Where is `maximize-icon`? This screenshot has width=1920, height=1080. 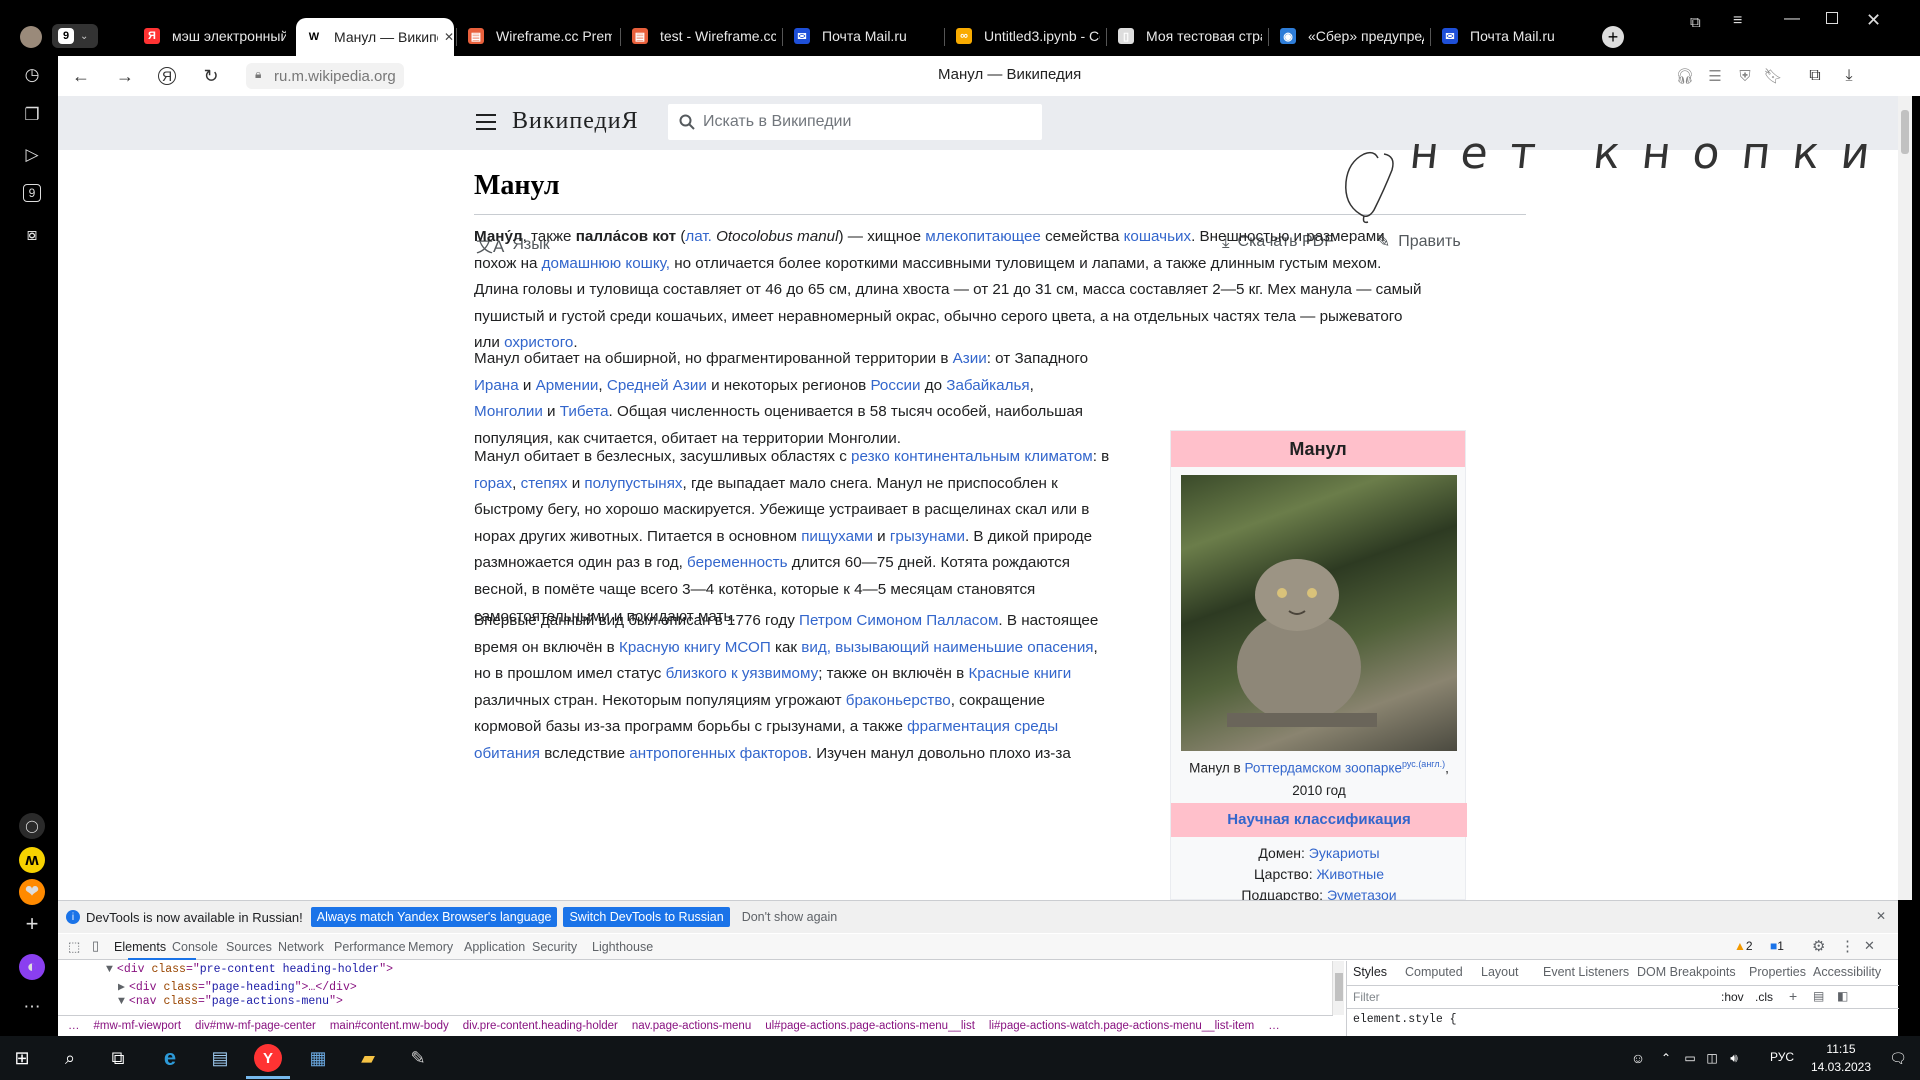
maximize-icon is located at coordinates (1832, 18).